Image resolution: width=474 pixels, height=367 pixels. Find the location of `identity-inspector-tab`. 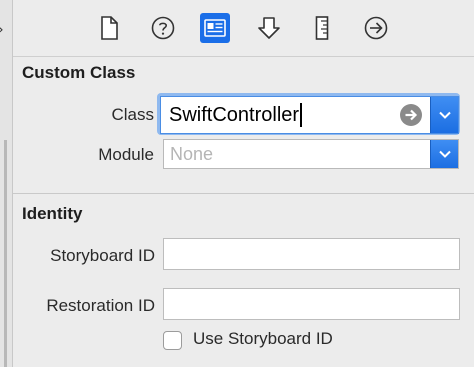

identity-inspector-tab is located at coordinates (215, 28).